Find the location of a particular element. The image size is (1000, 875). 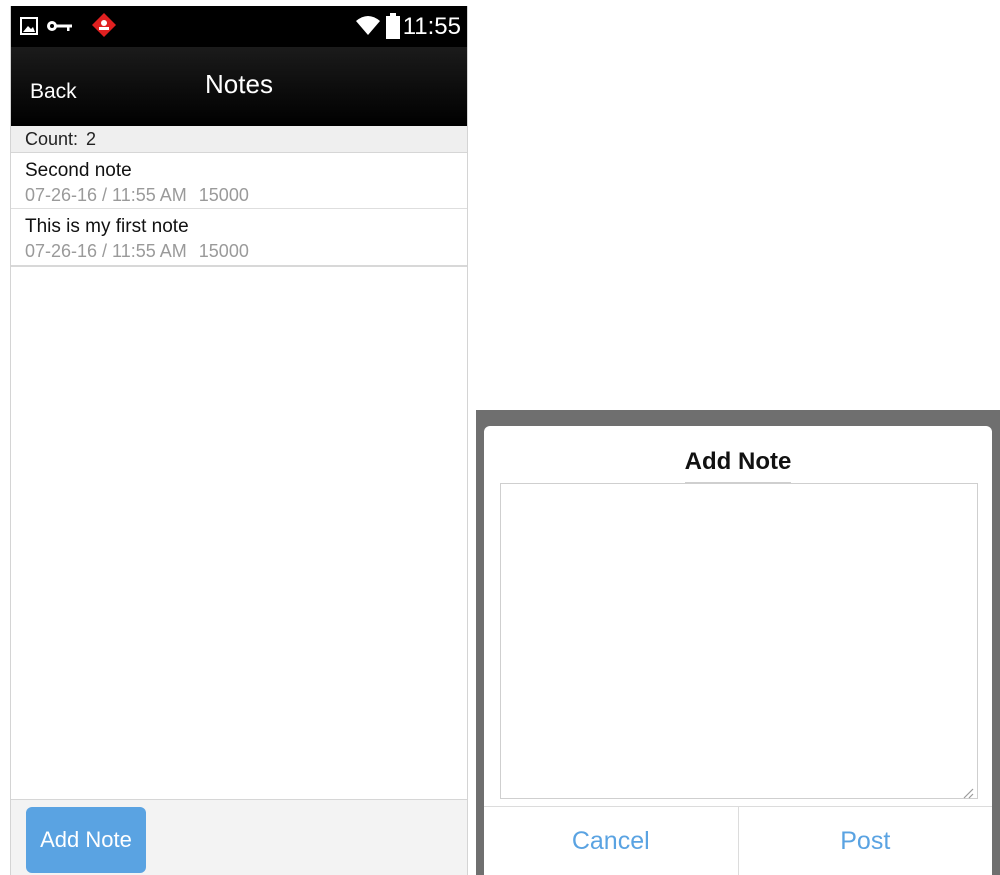

page-title: Notes is located at coordinates (239, 84).